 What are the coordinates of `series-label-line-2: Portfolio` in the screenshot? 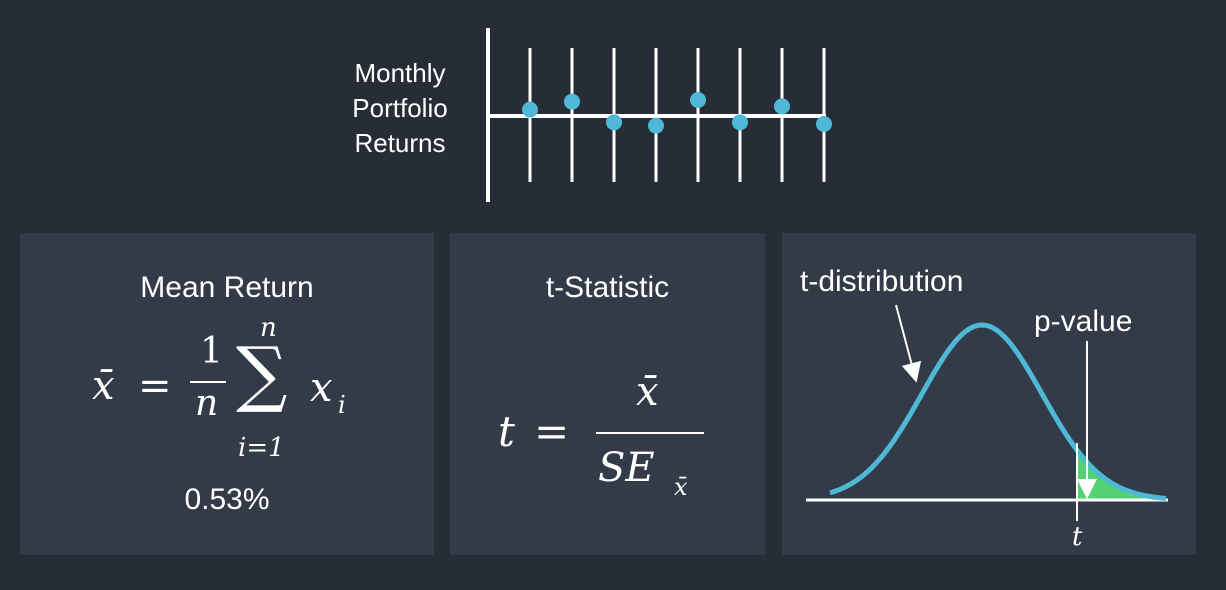 It's located at (400, 108).